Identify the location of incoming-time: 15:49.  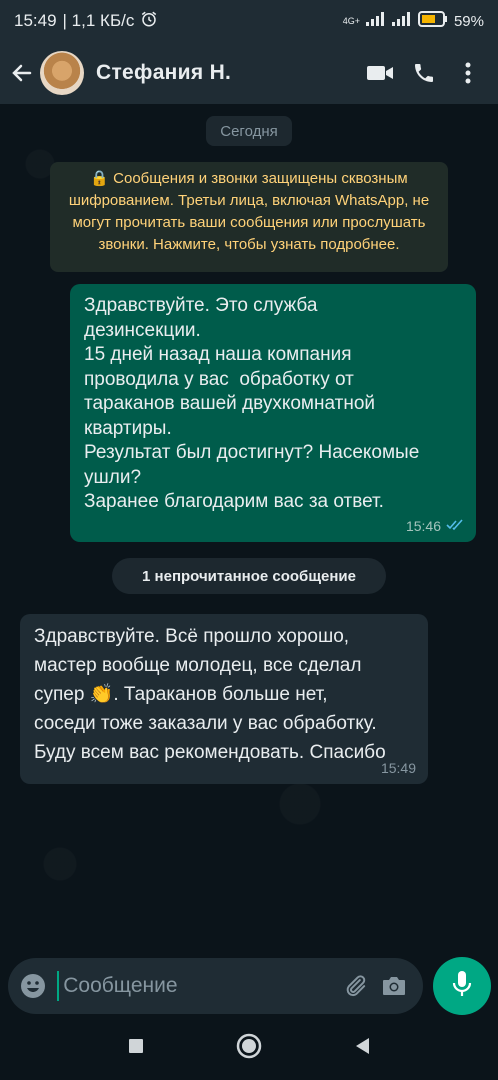
(398, 768).